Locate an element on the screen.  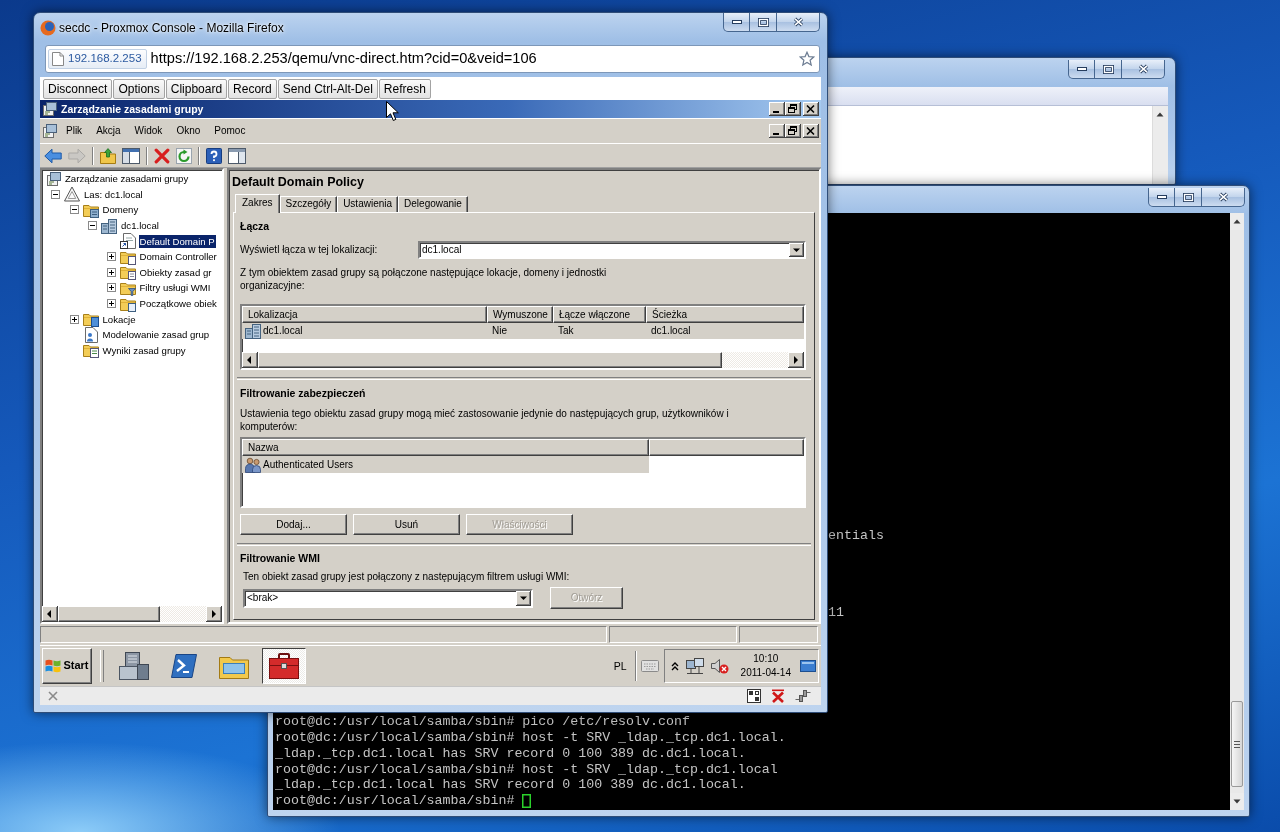
applet-button: Options is located at coordinates (139, 89).